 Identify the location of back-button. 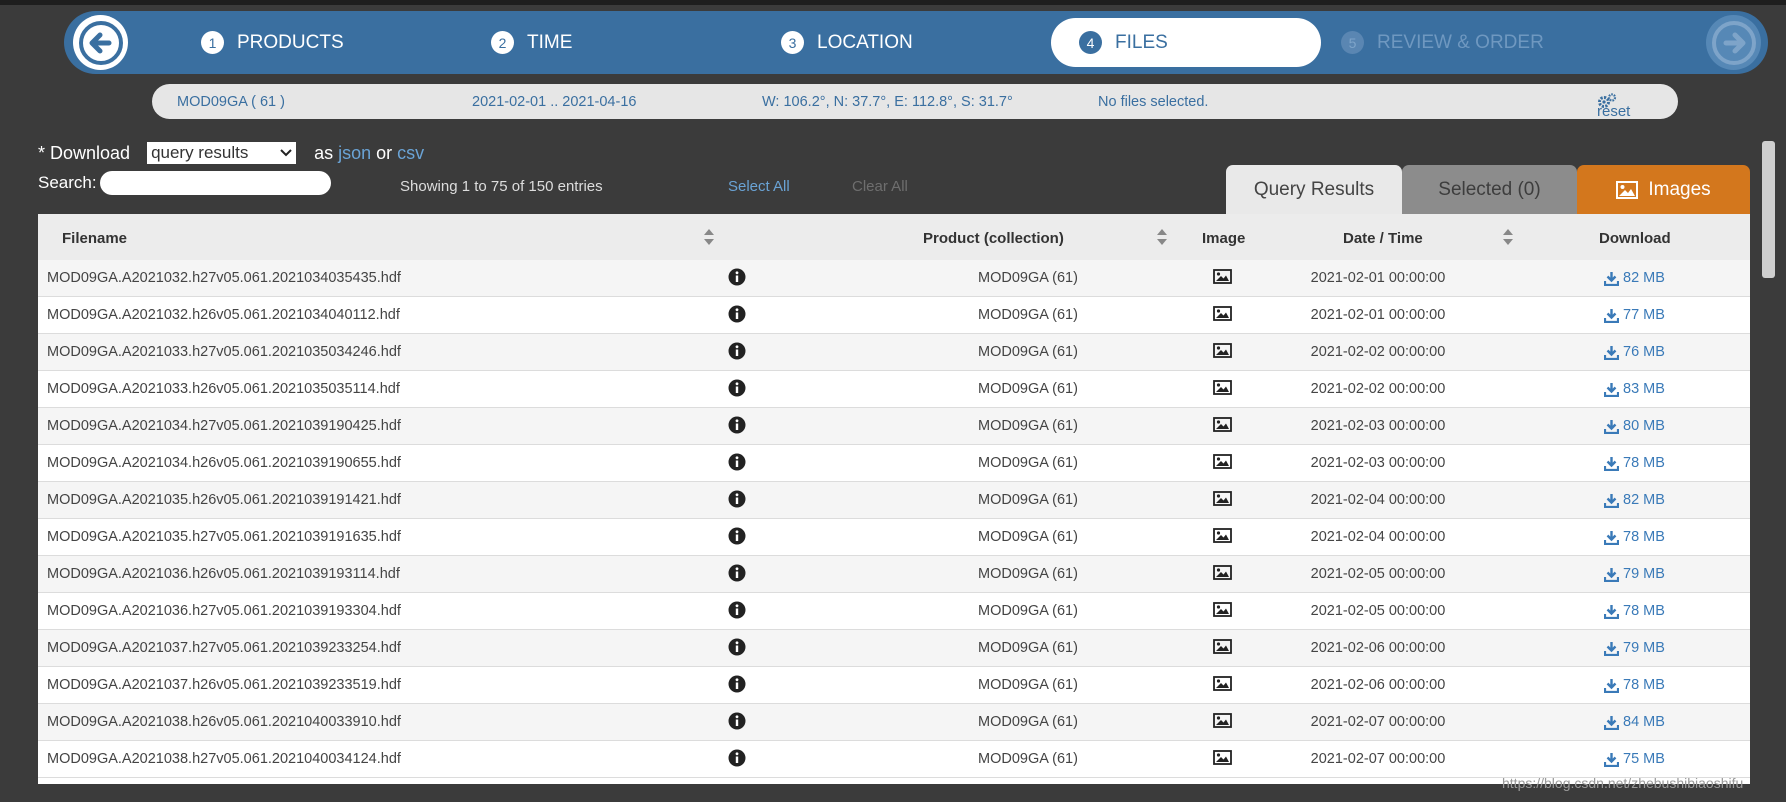
(100, 42).